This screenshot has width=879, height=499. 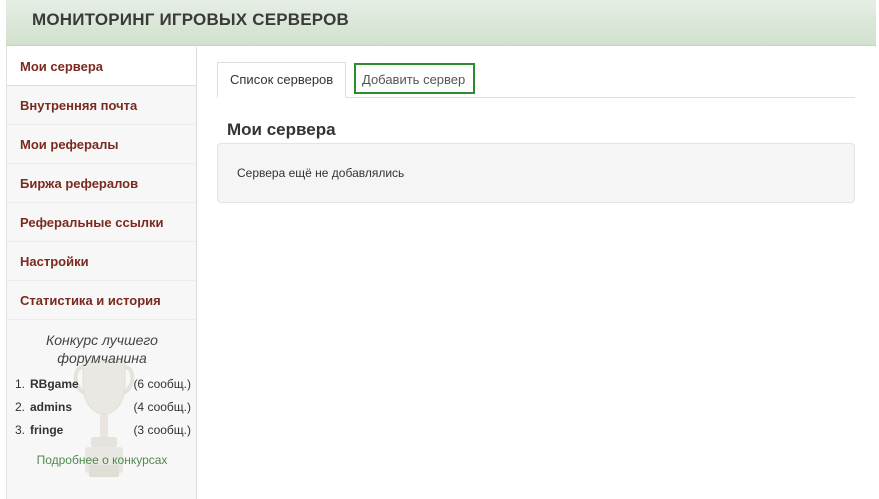 I want to click on leader-rank: 1., so click(x=20, y=384).